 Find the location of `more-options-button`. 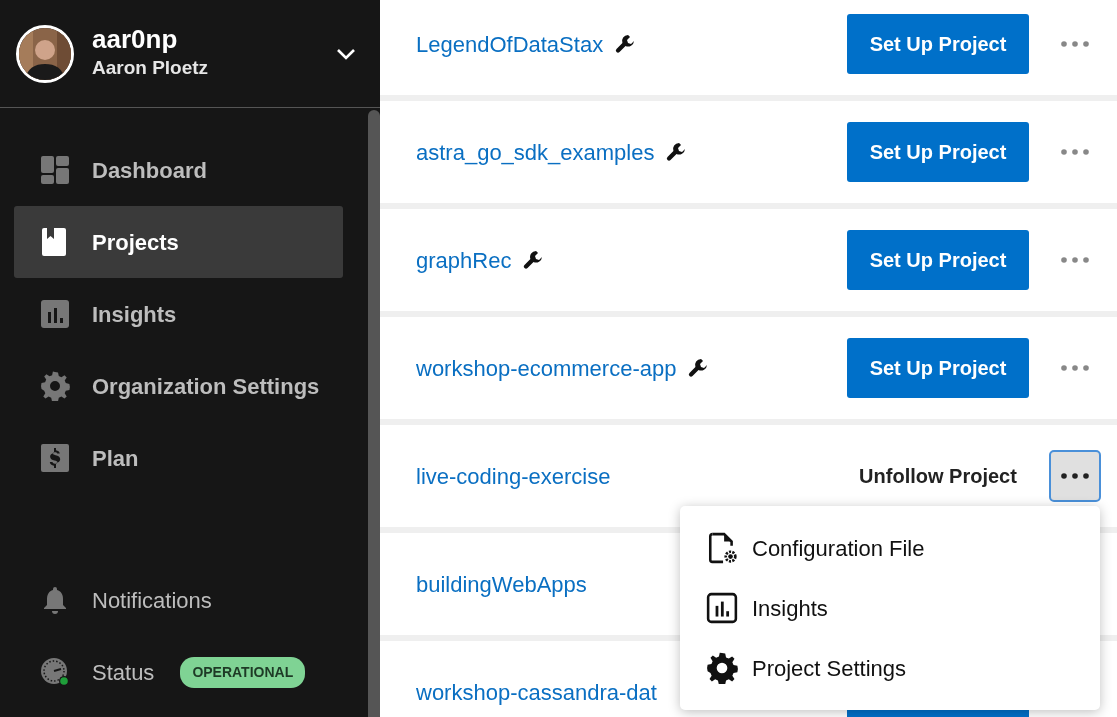

more-options-button is located at coordinates (1075, 476).